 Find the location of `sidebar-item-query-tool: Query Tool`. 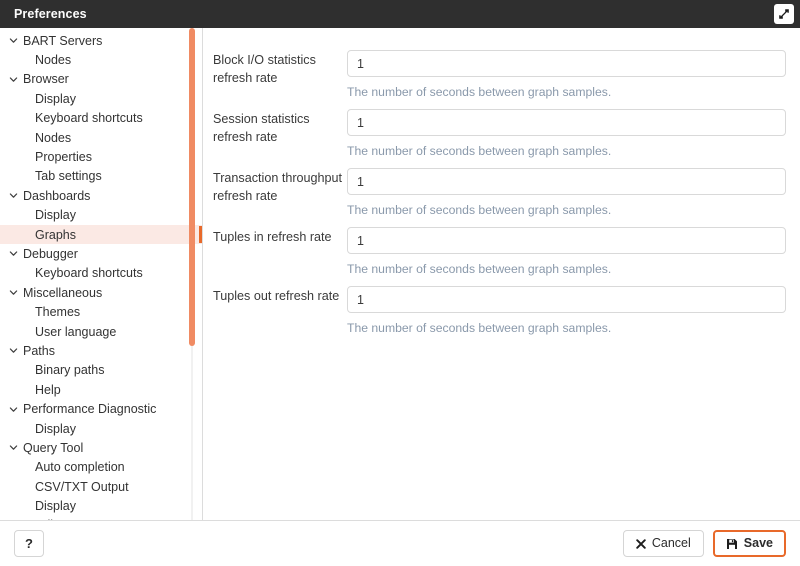

sidebar-item-query-tool: Query Tool is located at coordinates (101, 447).